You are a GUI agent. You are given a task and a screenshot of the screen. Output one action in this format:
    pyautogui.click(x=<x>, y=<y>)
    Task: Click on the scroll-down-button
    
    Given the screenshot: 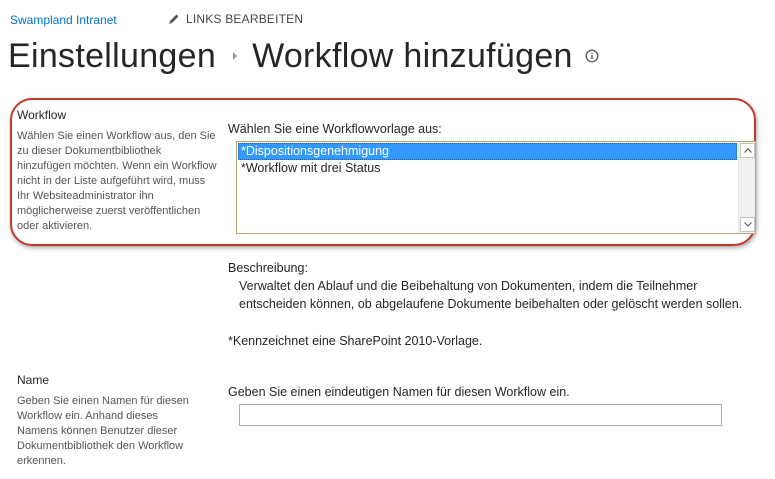 What is the action you would take?
    pyautogui.click(x=747, y=224)
    